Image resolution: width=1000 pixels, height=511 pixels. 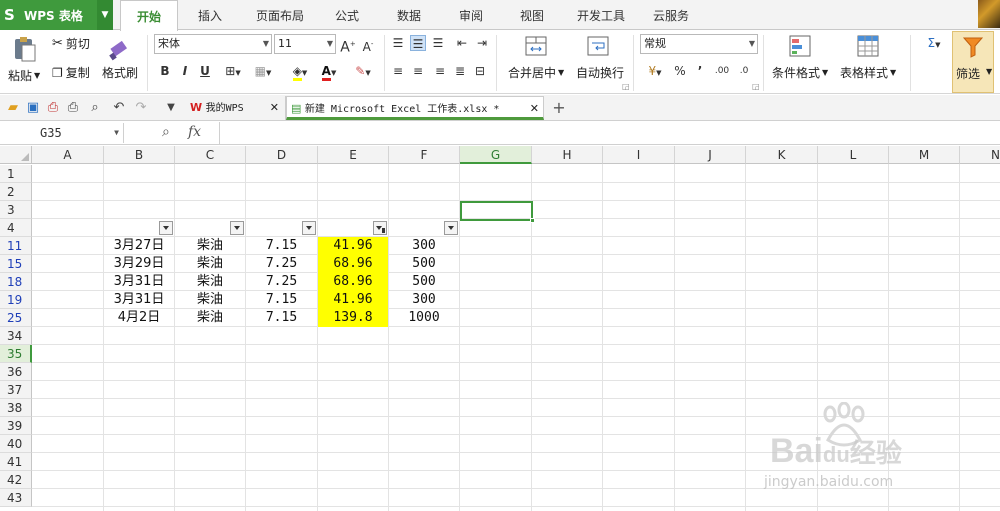 I want to click on menu-tab-home: 开始, so click(x=149, y=15).